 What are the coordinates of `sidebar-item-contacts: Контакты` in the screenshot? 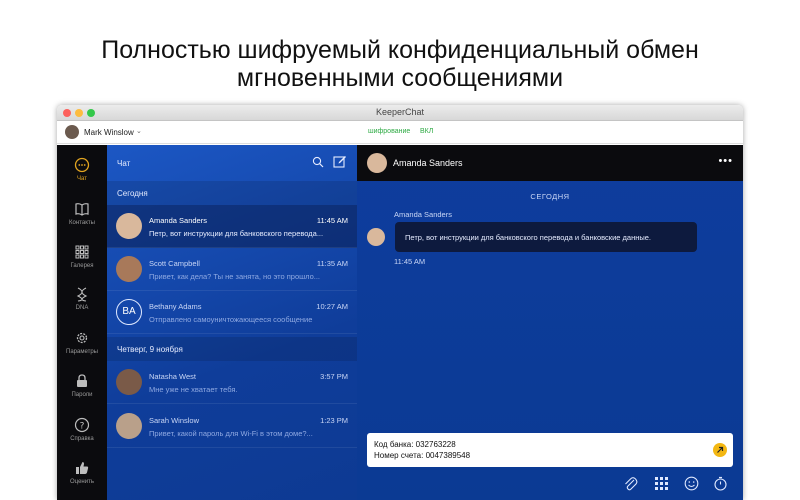 It's located at (82, 221).